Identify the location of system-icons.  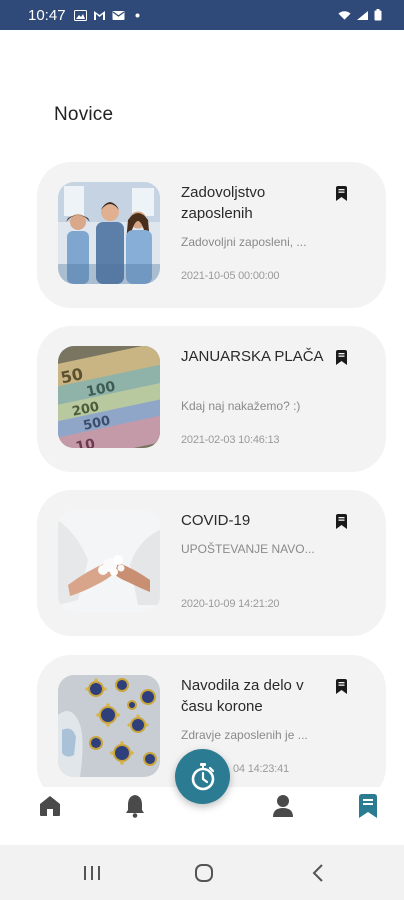
(360, 15).